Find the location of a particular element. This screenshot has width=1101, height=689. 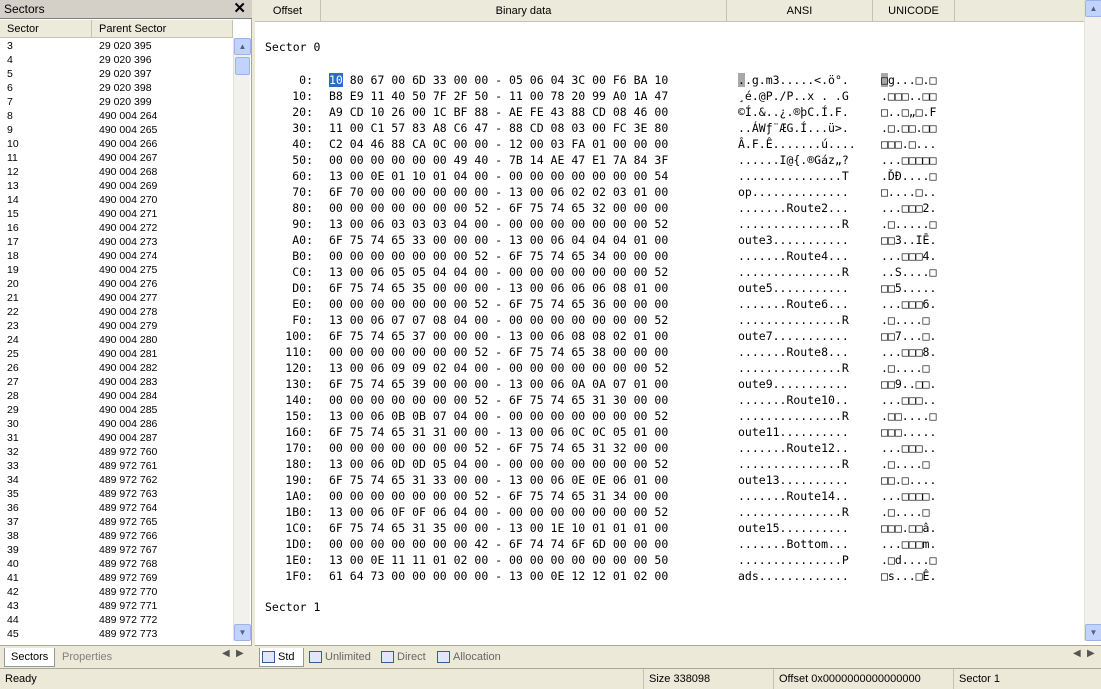

hex-offset: B0: is located at coordinates (302, 256).